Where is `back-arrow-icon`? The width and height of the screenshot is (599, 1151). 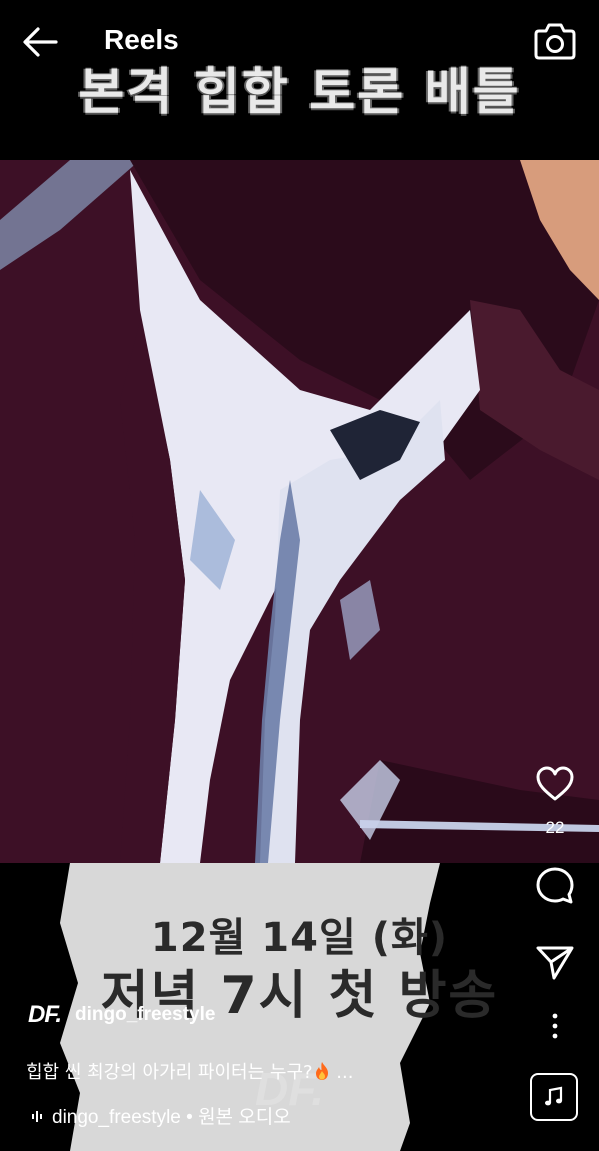
back-arrow-icon is located at coordinates (40, 42).